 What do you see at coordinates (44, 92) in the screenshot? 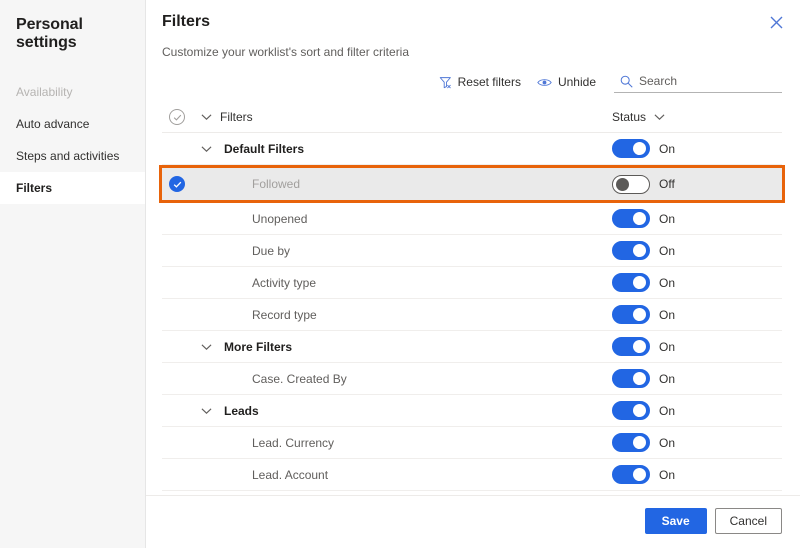
I see `sidebar-item-label: Availability` at bounding box center [44, 92].